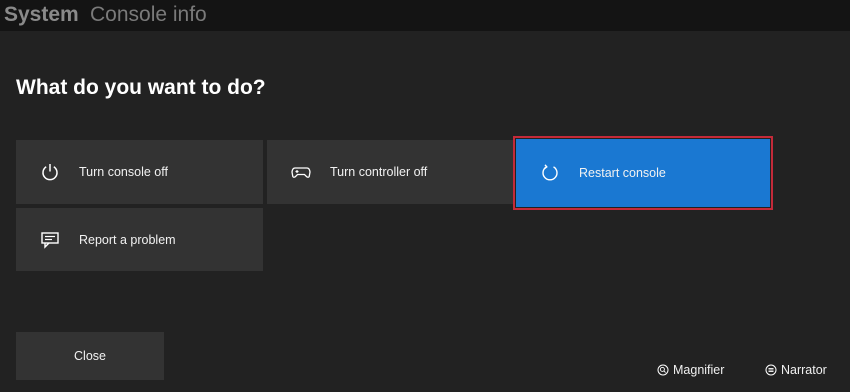 This screenshot has height=392, width=850. Describe the element at coordinates (90, 356) in the screenshot. I see `close-button: Close` at that location.